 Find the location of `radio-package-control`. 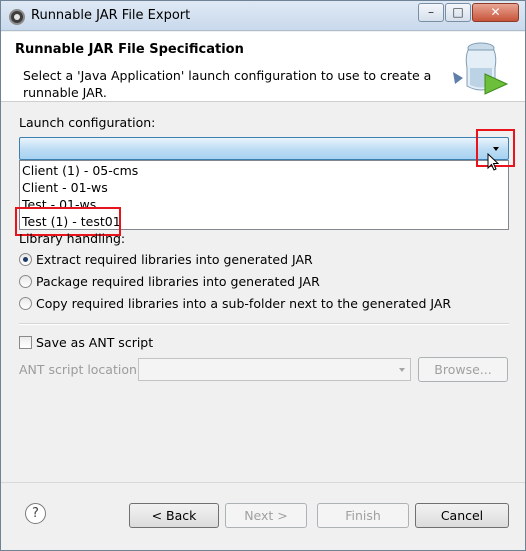

radio-package-control is located at coordinates (25, 281).